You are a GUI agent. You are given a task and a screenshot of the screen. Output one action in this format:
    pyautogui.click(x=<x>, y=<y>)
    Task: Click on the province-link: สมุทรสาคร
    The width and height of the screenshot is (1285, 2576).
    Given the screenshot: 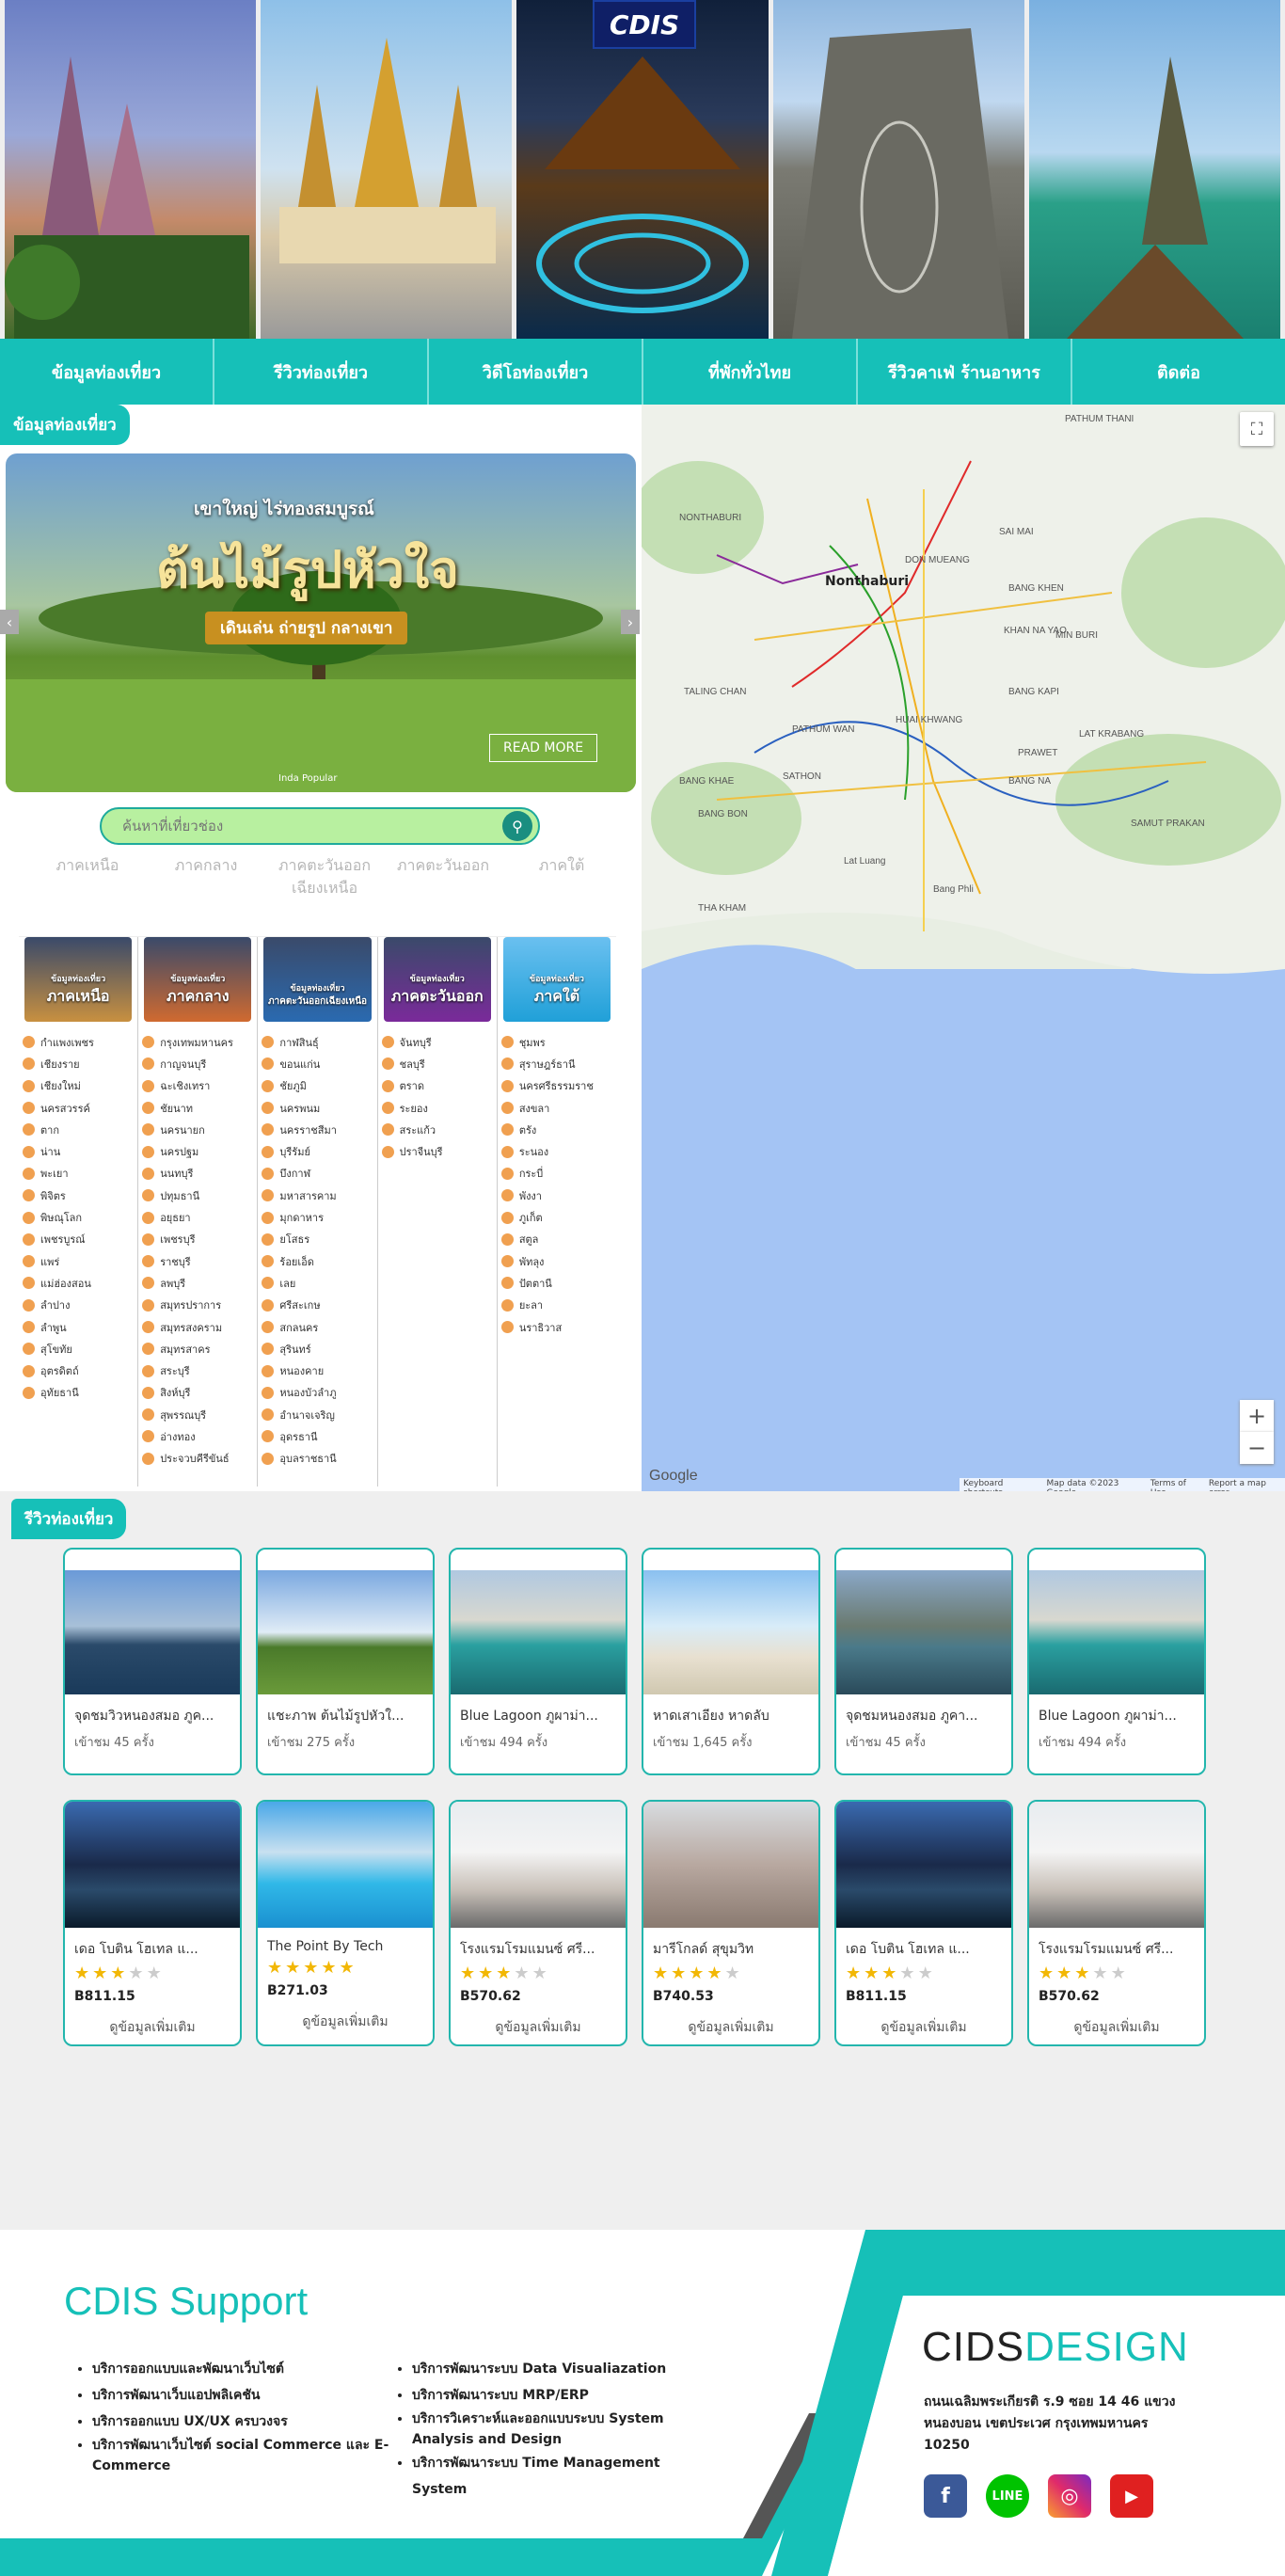 What is the action you would take?
    pyautogui.click(x=198, y=1349)
    